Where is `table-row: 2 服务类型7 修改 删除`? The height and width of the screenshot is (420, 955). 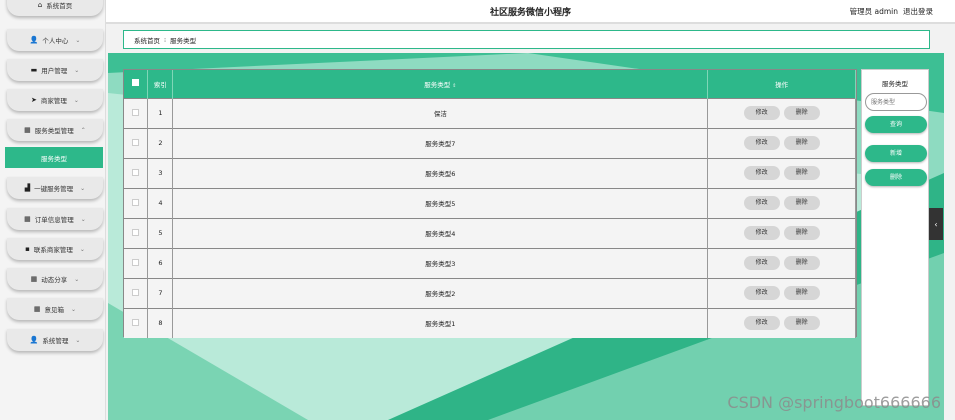 table-row: 2 服务类型7 修改 删除 is located at coordinates (490, 143).